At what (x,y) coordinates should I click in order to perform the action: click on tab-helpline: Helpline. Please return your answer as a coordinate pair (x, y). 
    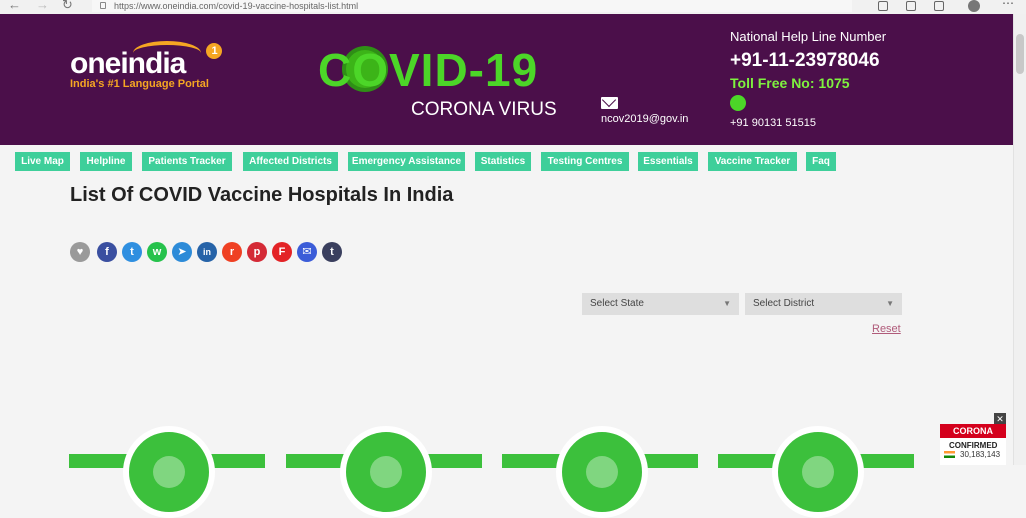
    Looking at the image, I should click on (106, 161).